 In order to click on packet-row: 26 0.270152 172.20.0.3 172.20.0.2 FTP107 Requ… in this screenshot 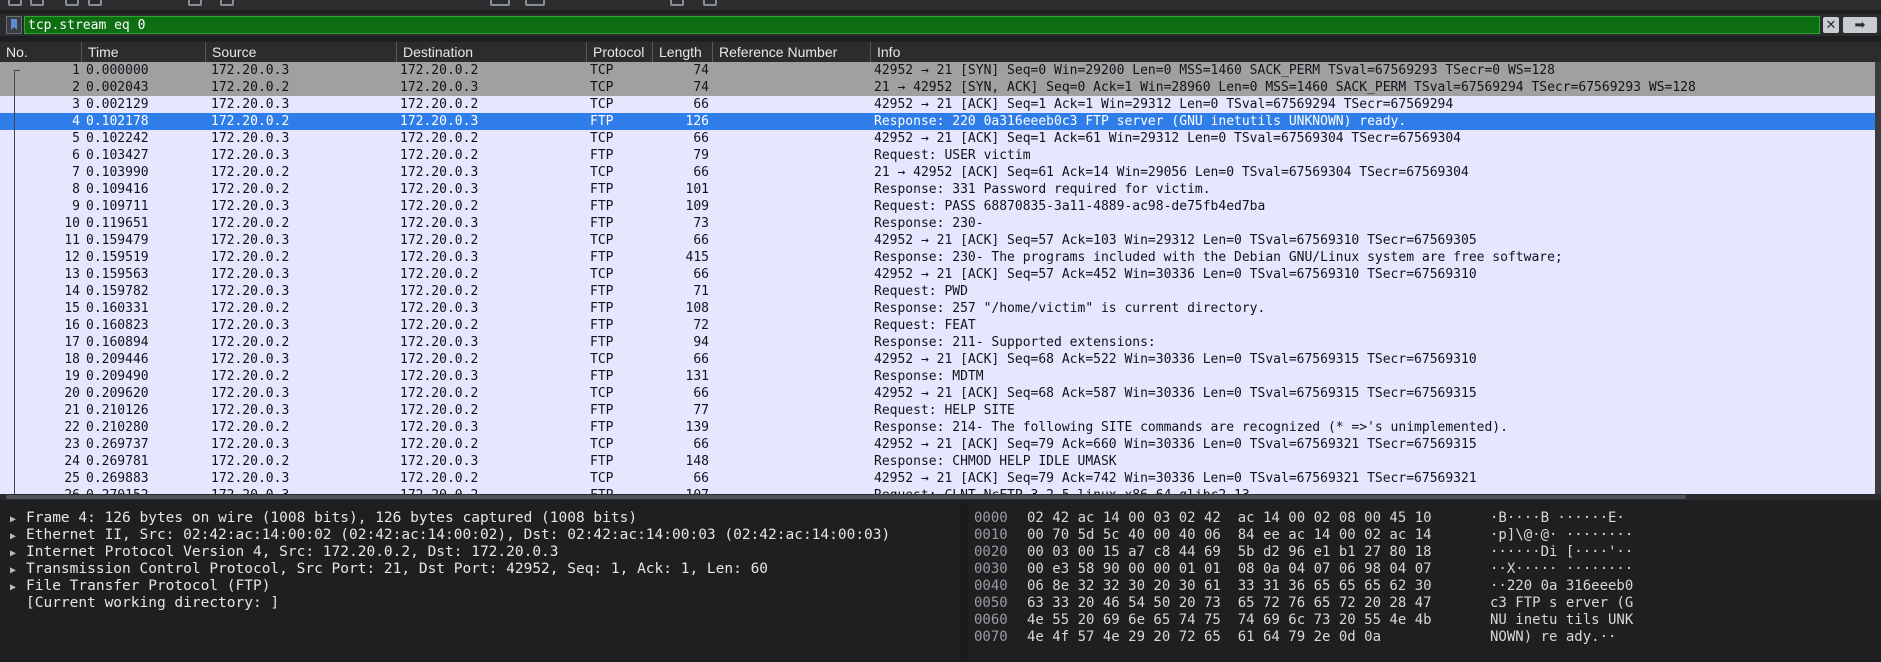, I will do `click(937, 490)`.